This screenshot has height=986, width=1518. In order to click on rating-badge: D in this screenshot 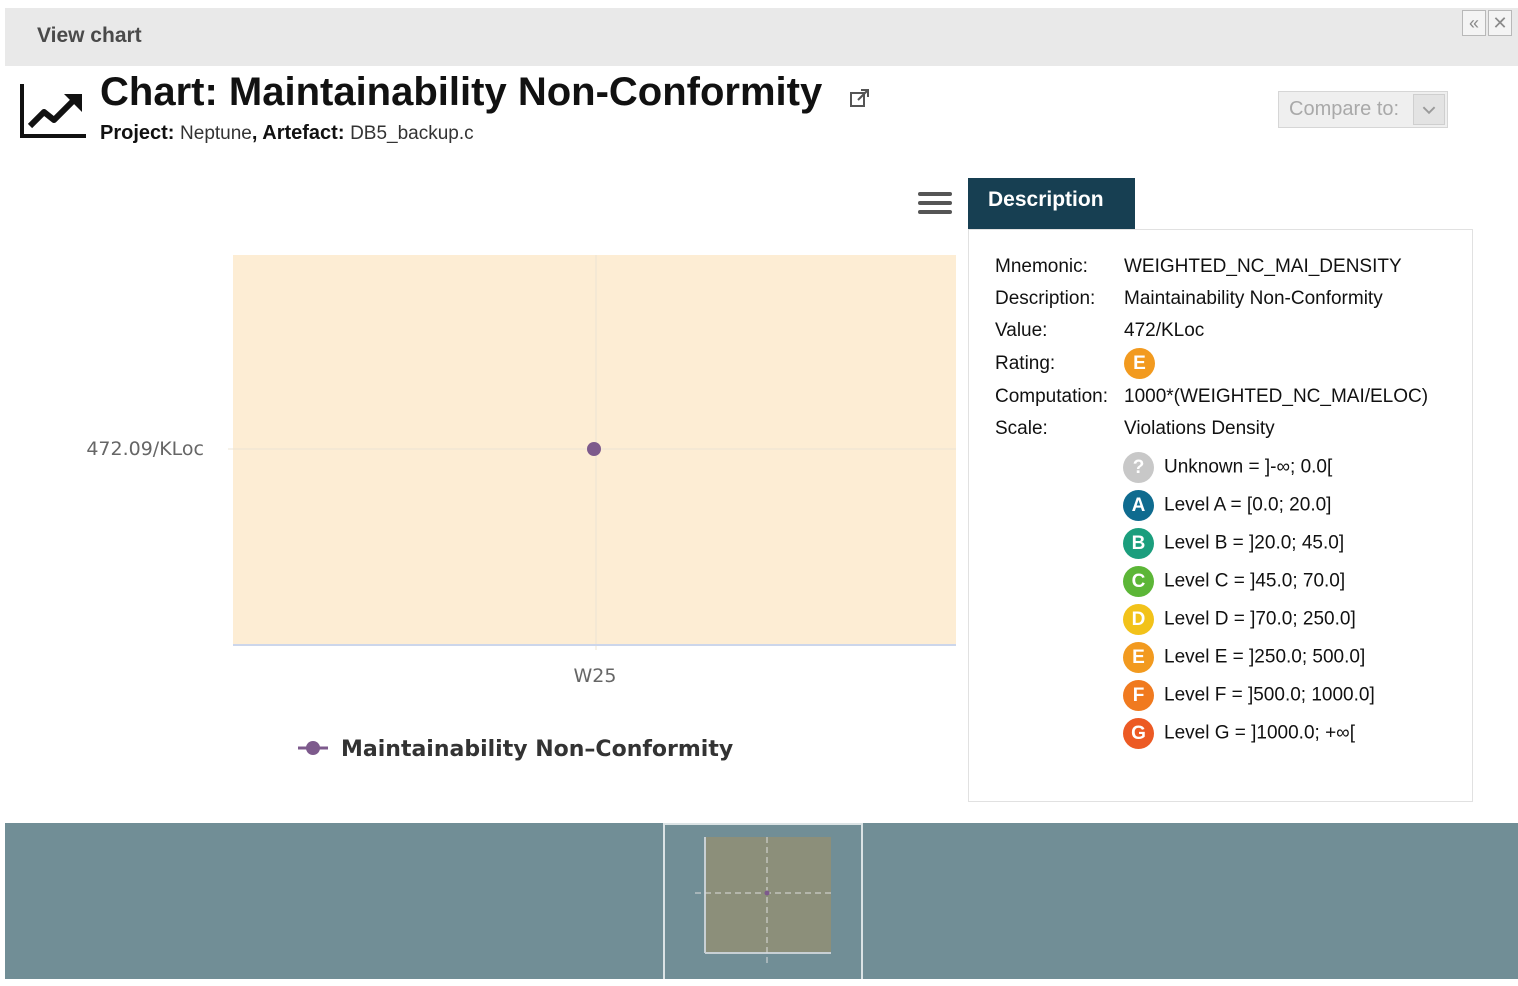, I will do `click(1138, 619)`.